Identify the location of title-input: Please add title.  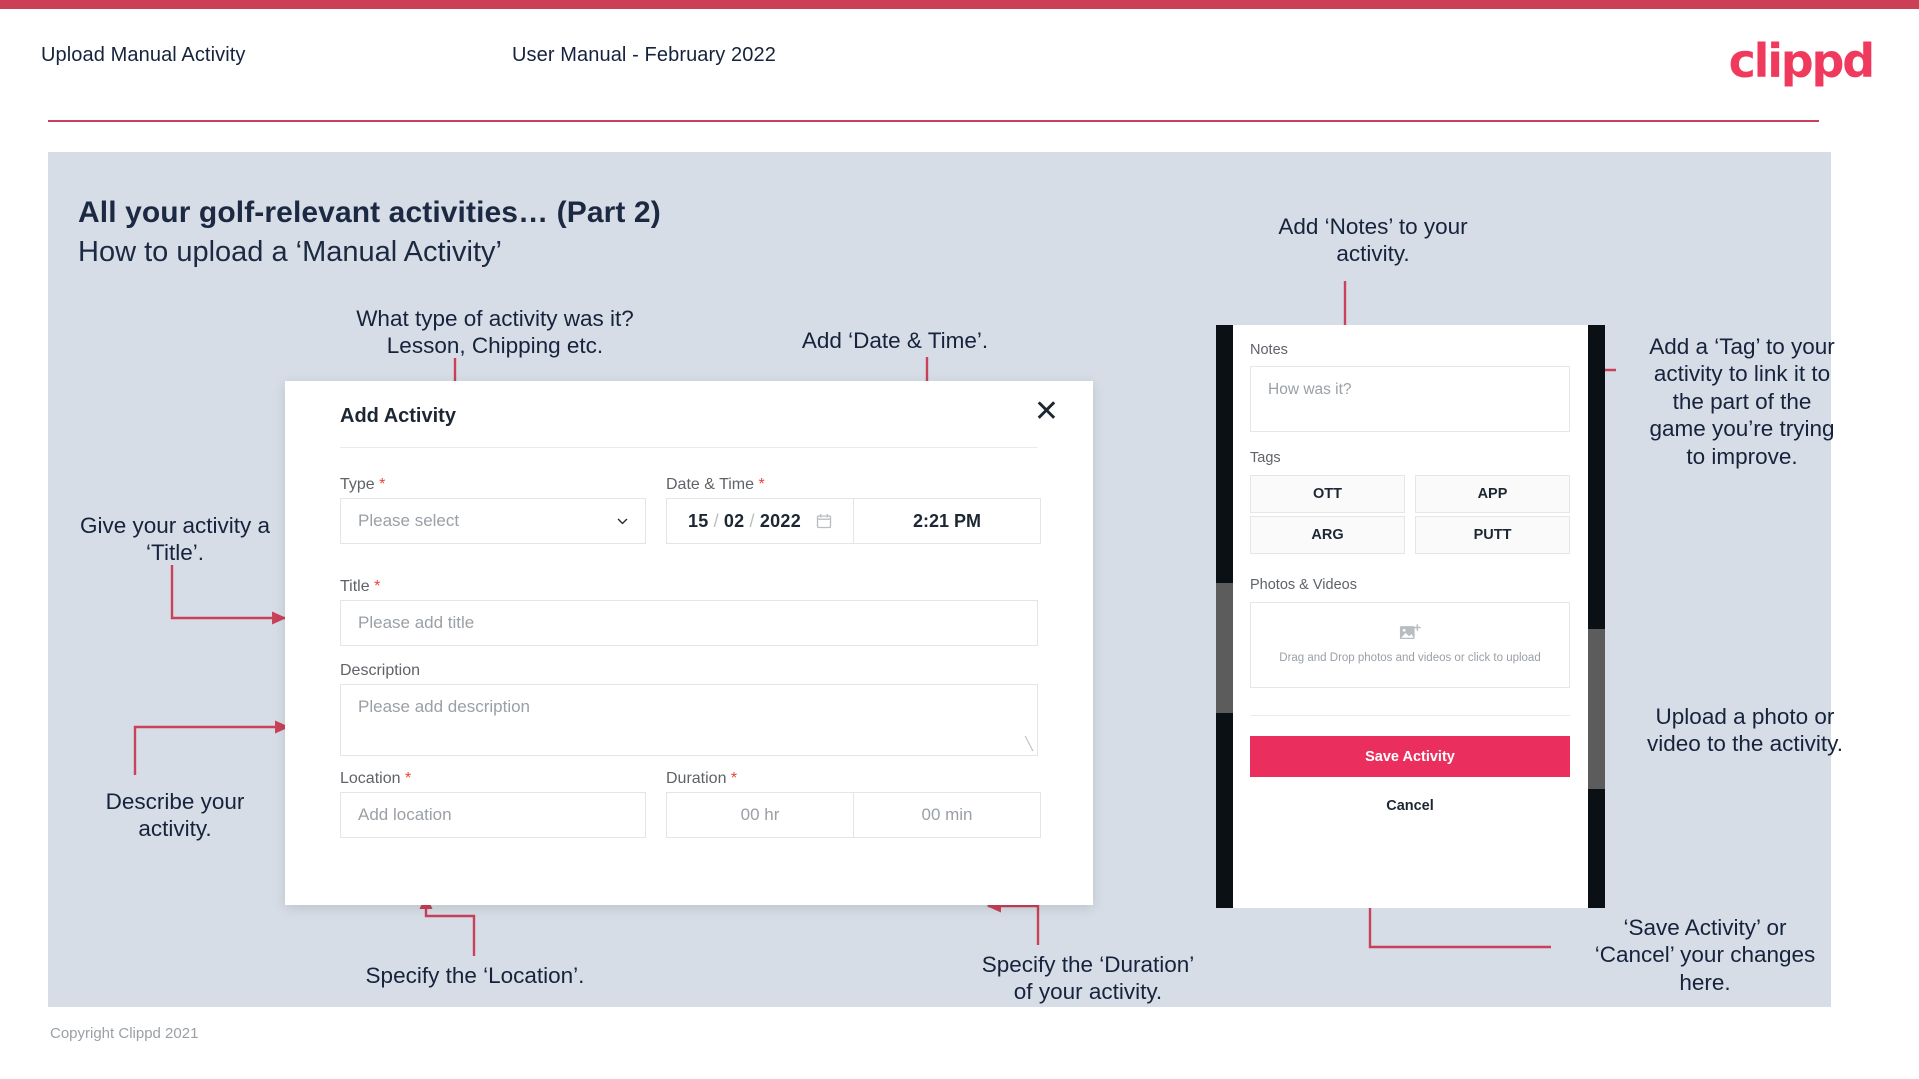
(689, 623).